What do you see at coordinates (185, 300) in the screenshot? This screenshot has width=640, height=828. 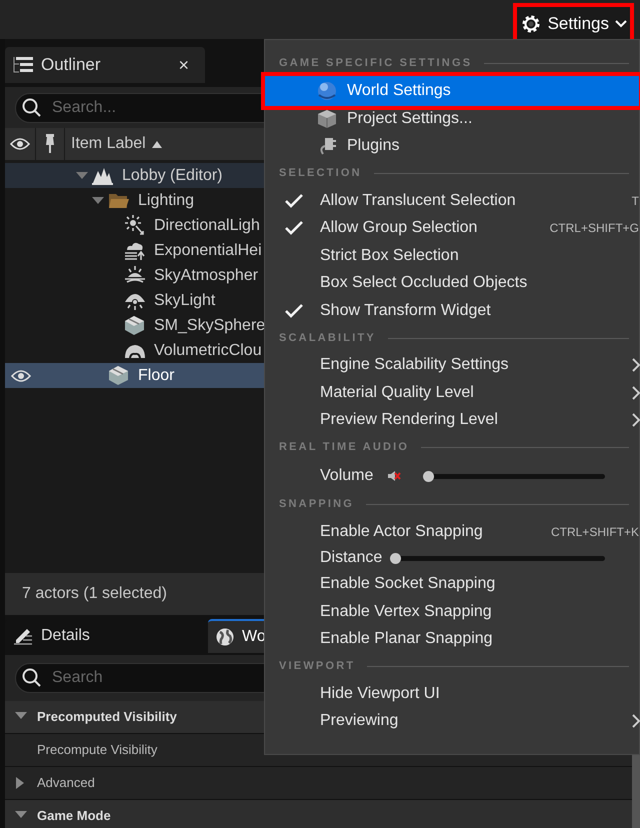 I see `tree-label: SkyLight` at bounding box center [185, 300].